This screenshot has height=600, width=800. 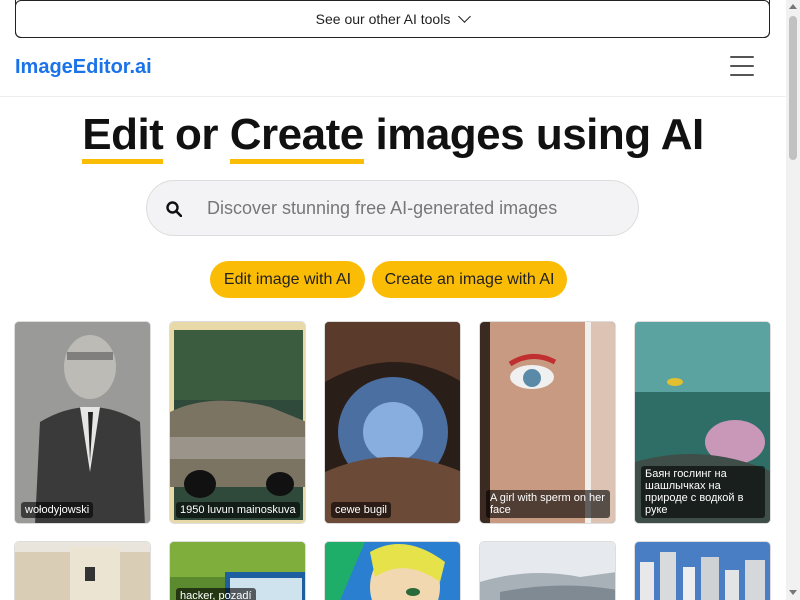 What do you see at coordinates (83, 67) in the screenshot?
I see `brand-logo: ImageEditor.ai` at bounding box center [83, 67].